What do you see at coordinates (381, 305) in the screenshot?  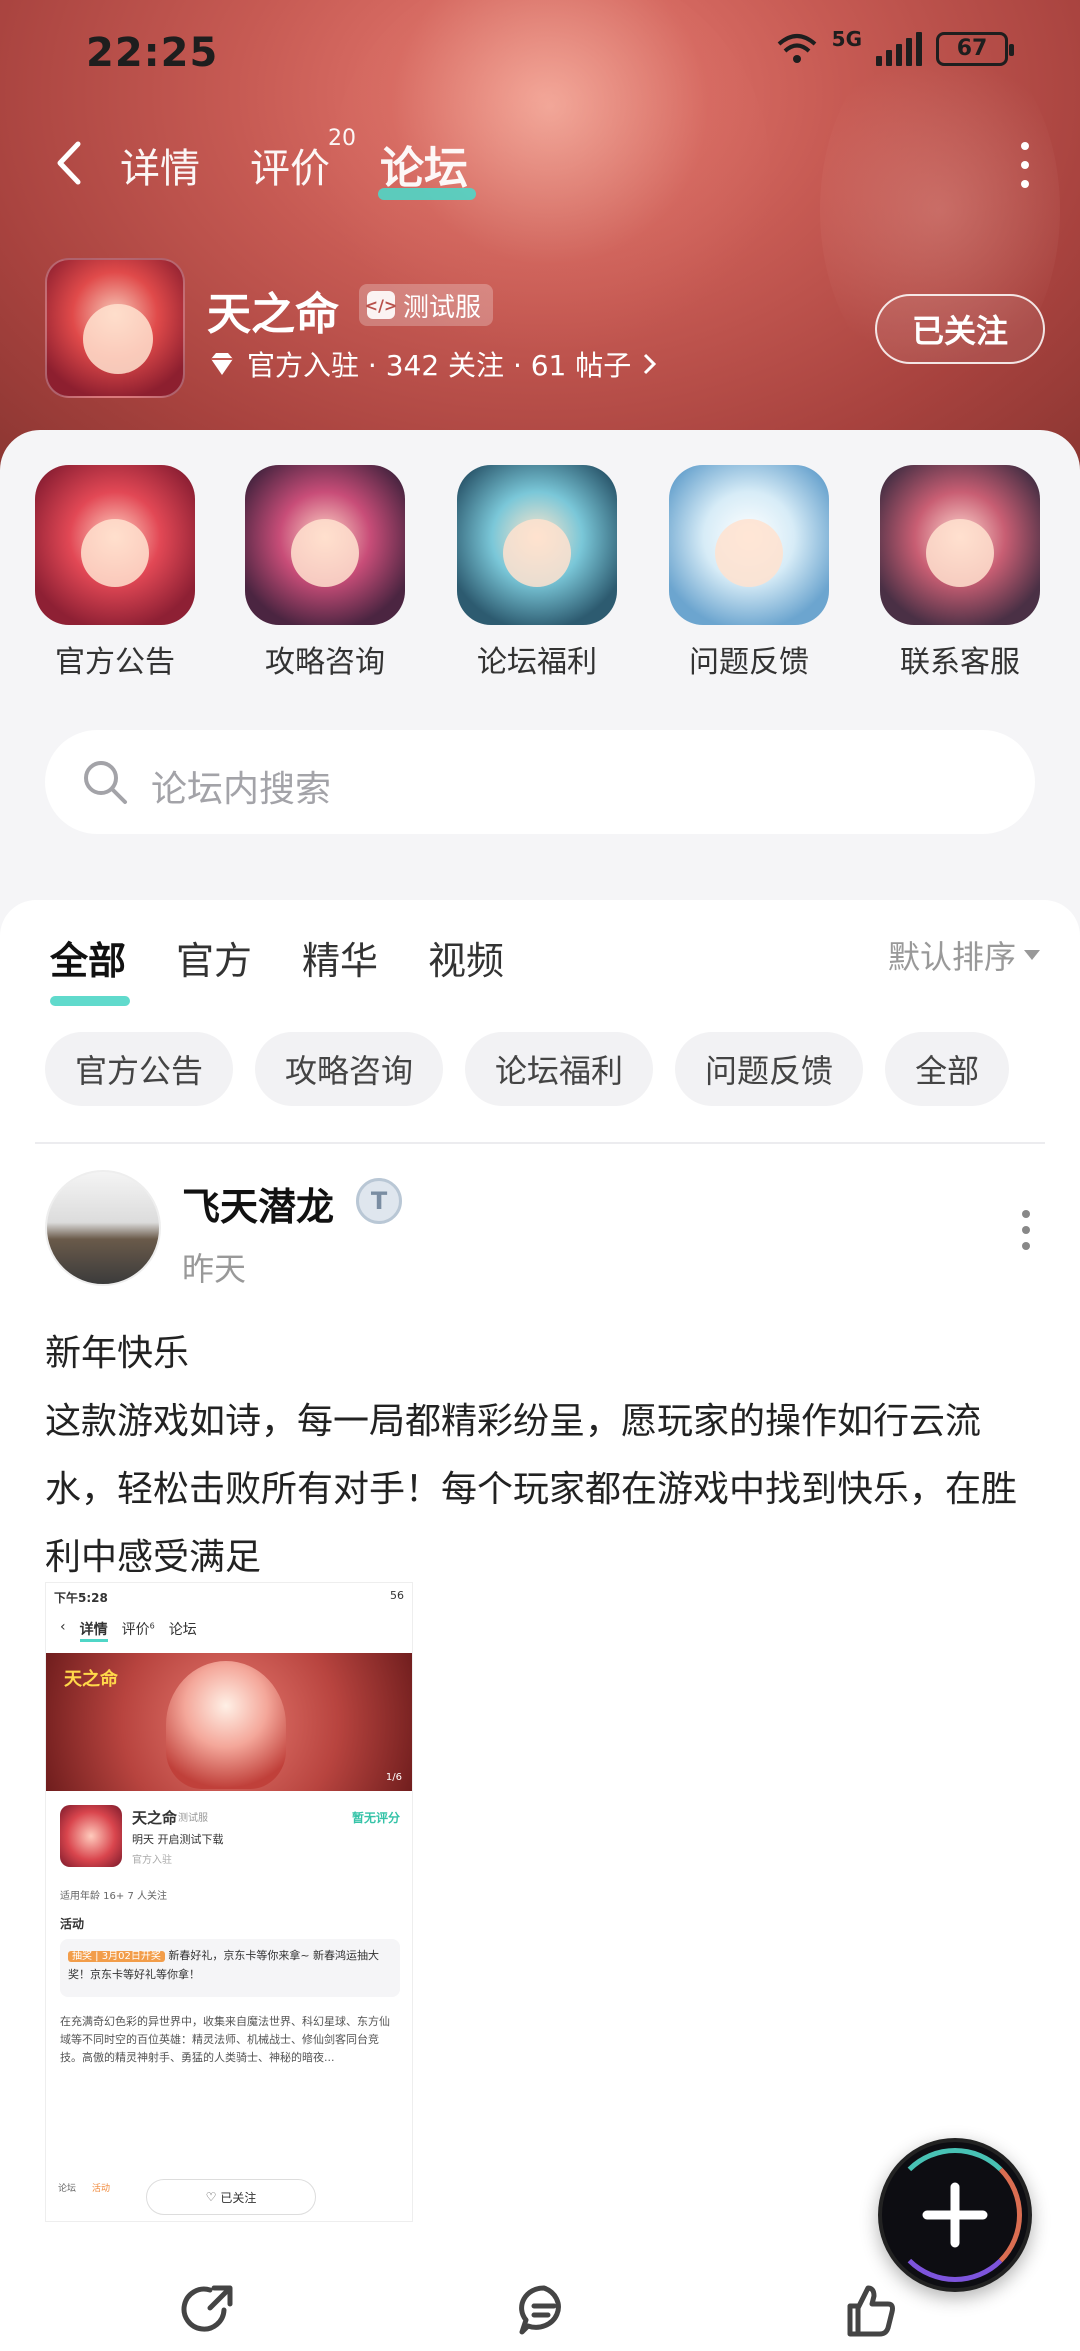 I see `code-icon: </>` at bounding box center [381, 305].